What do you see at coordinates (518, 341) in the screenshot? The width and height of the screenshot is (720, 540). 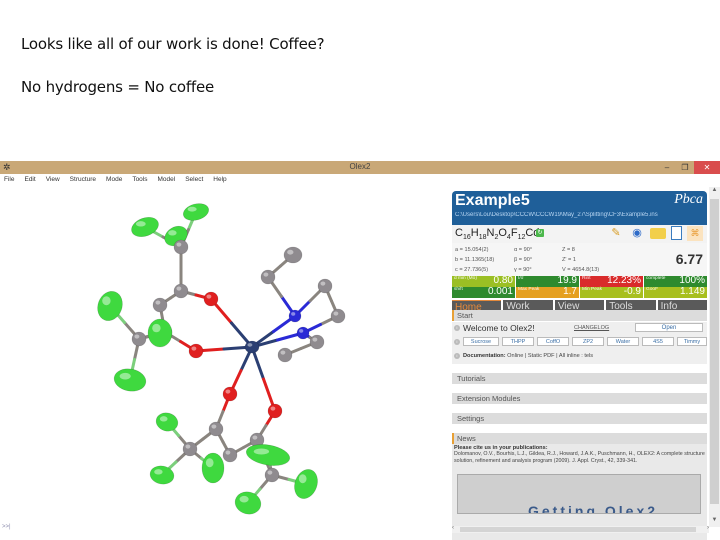 I see `sample-thpp-button: THPP` at bounding box center [518, 341].